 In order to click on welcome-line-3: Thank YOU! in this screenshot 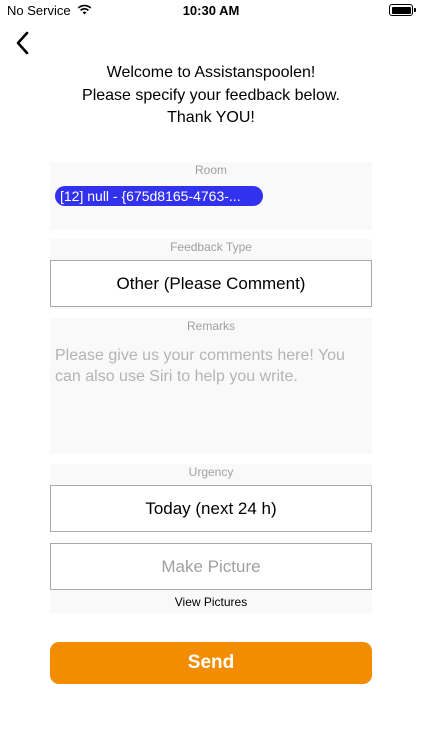, I will do `click(211, 117)`.